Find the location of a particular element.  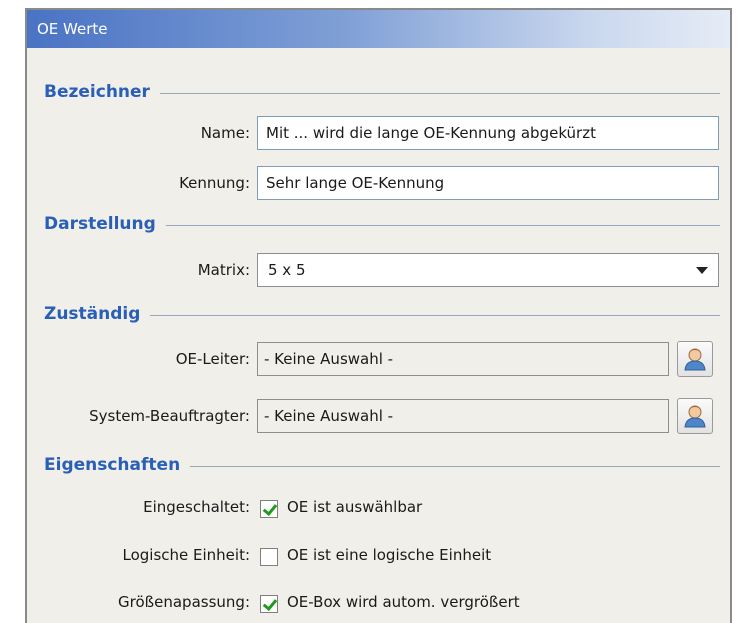

eingeschaltet-checkbox is located at coordinates (269, 509).